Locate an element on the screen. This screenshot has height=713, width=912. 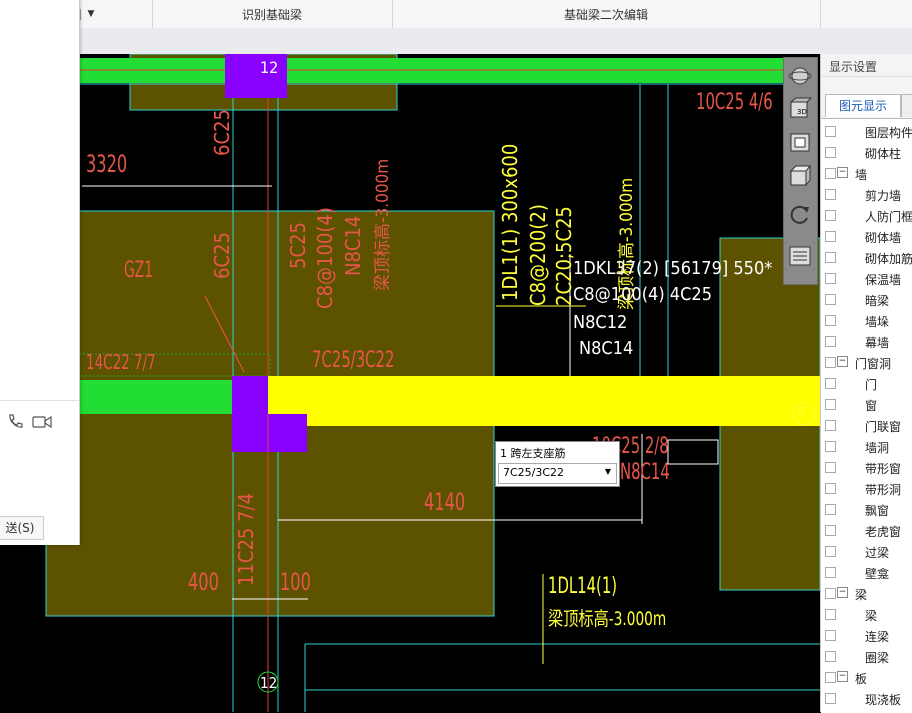
beam-mid-green is located at coordinates (156, 397).